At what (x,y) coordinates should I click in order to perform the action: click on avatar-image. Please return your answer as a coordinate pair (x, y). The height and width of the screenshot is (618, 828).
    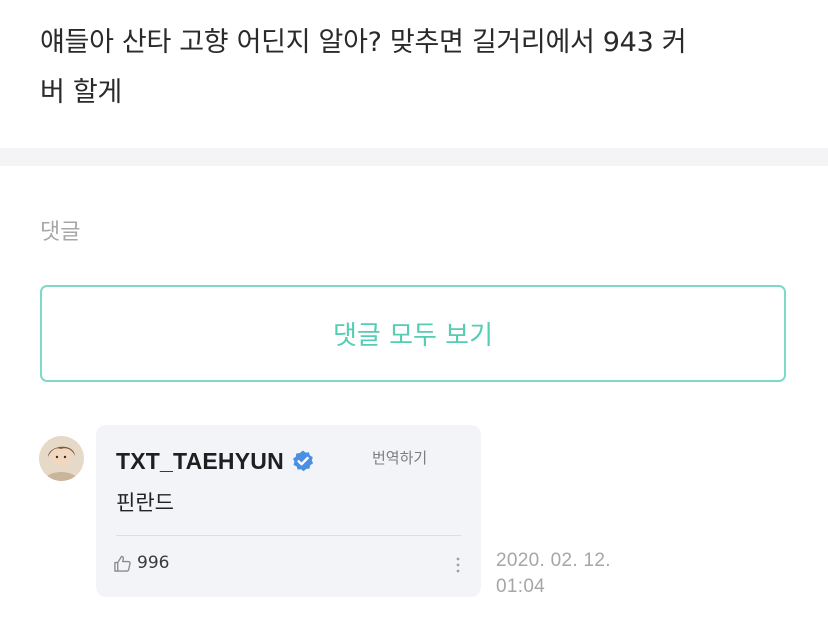
    Looking at the image, I should click on (61, 458).